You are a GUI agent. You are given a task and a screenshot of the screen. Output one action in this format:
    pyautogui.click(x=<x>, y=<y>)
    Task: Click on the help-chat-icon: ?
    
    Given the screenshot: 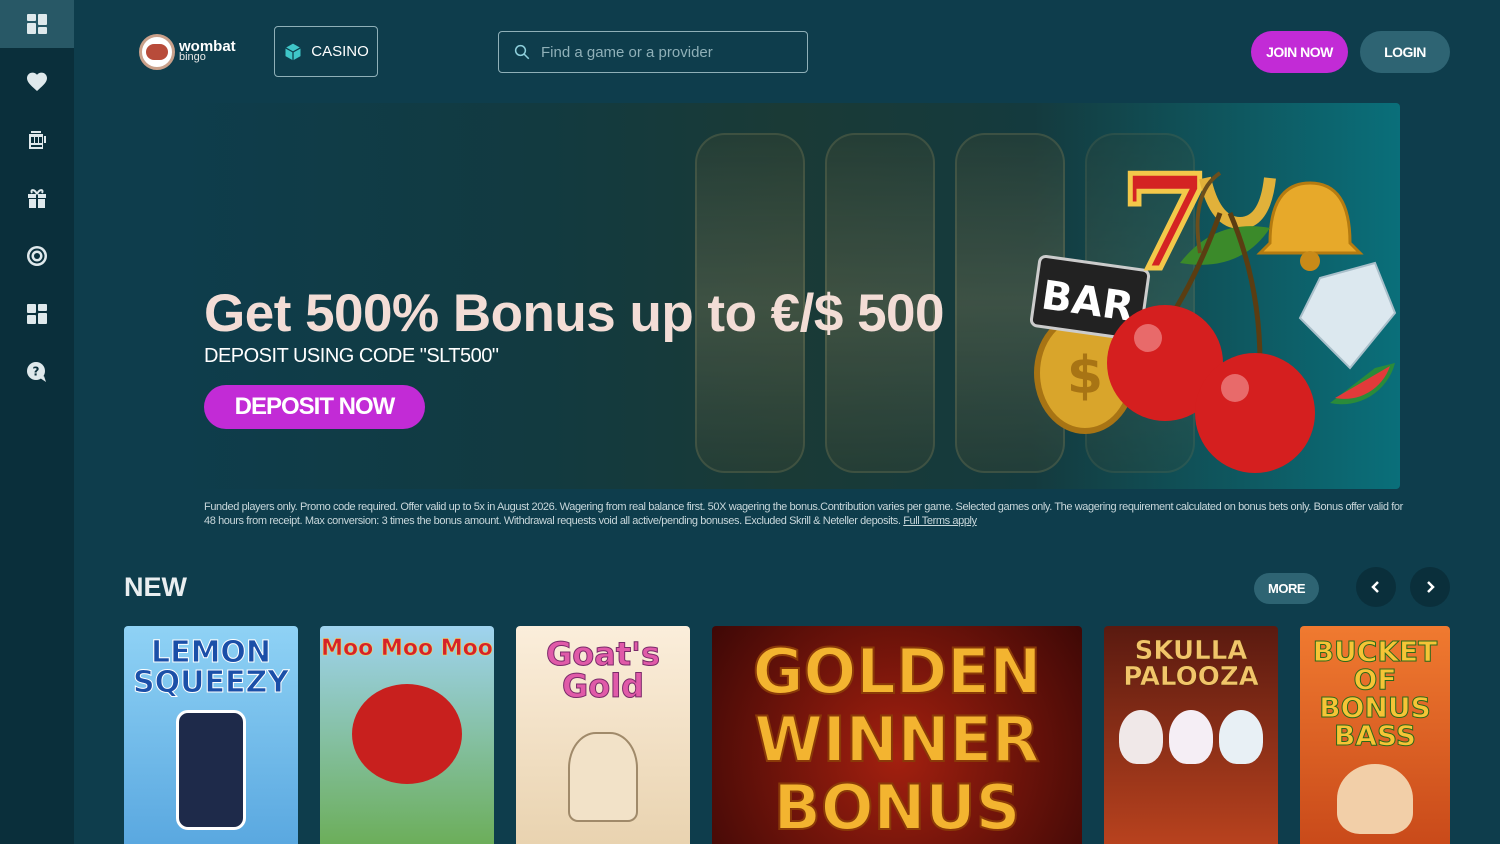 What is the action you would take?
    pyautogui.click(x=36, y=372)
    